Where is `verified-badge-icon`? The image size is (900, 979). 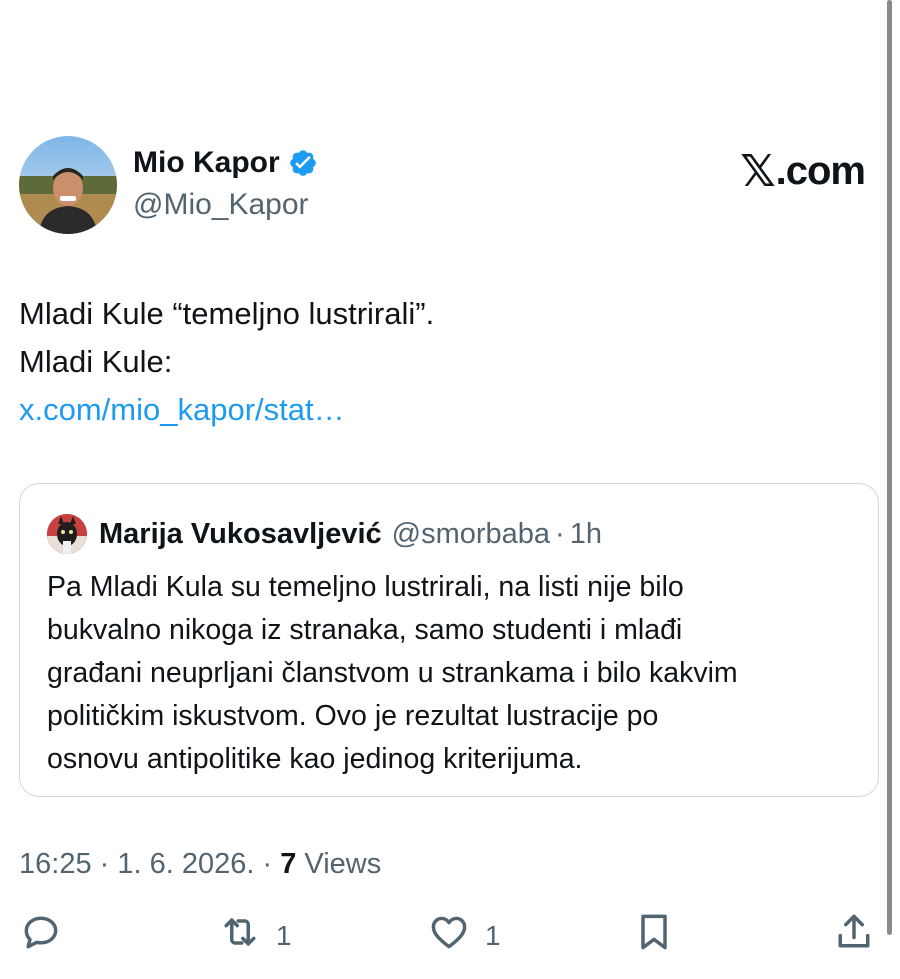
verified-badge-icon is located at coordinates (303, 163).